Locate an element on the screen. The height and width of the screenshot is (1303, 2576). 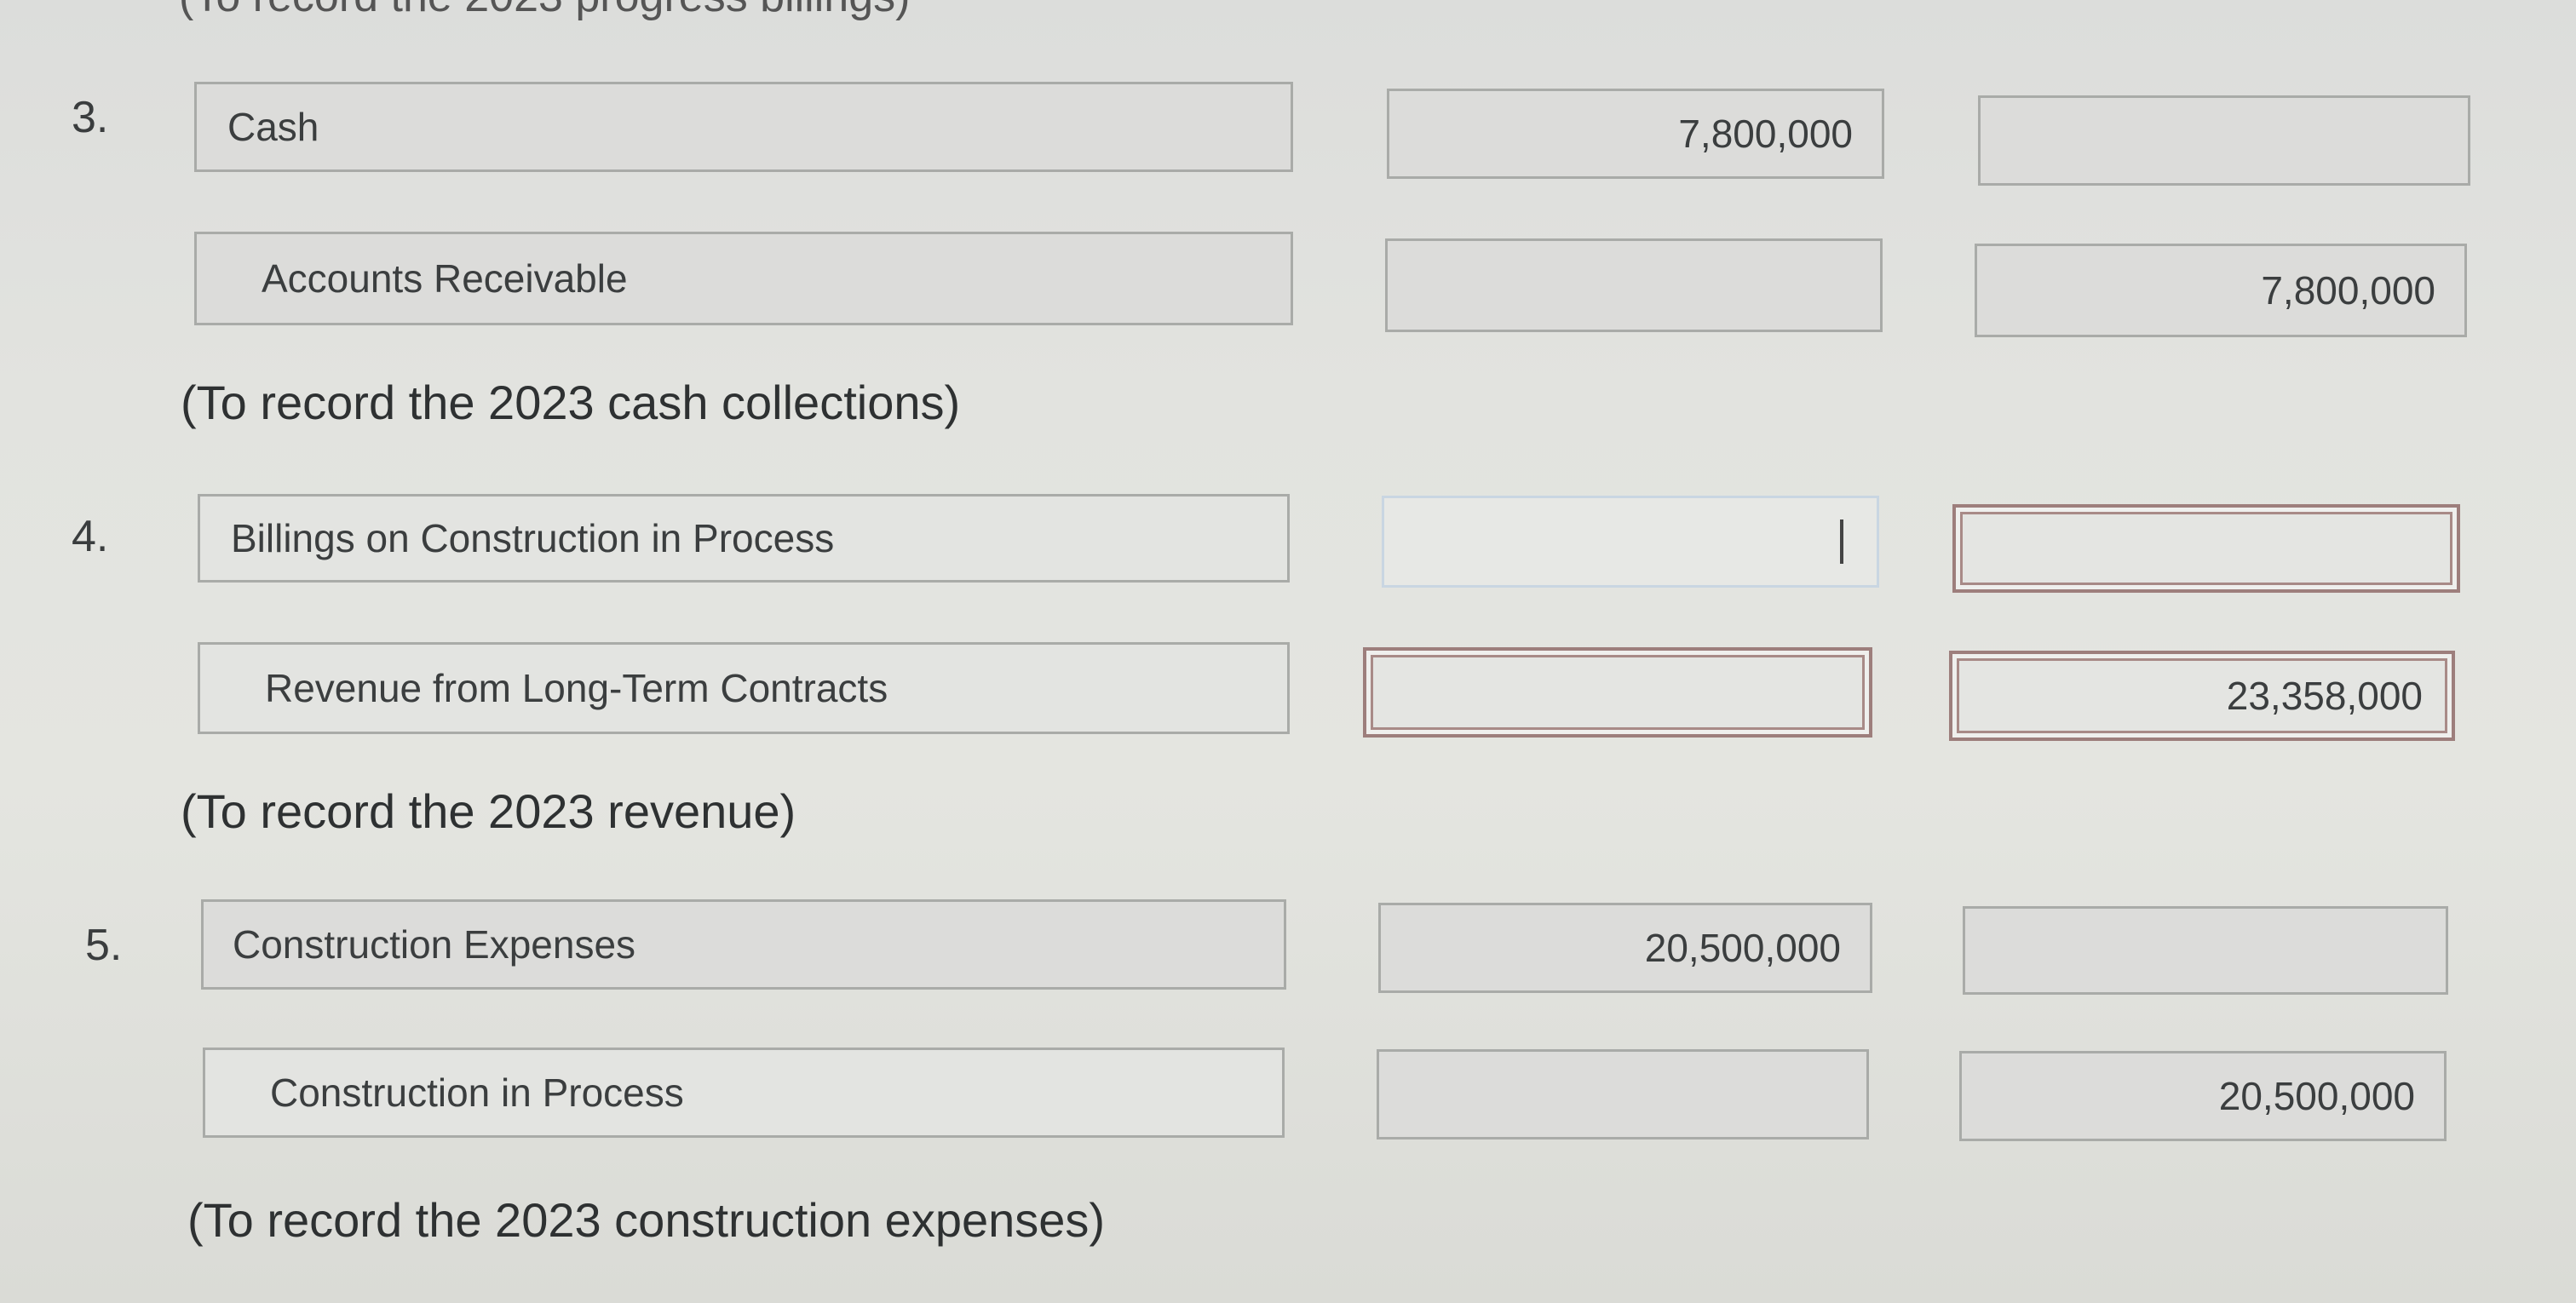
entry-number-3: 3. is located at coordinates (91, 117).